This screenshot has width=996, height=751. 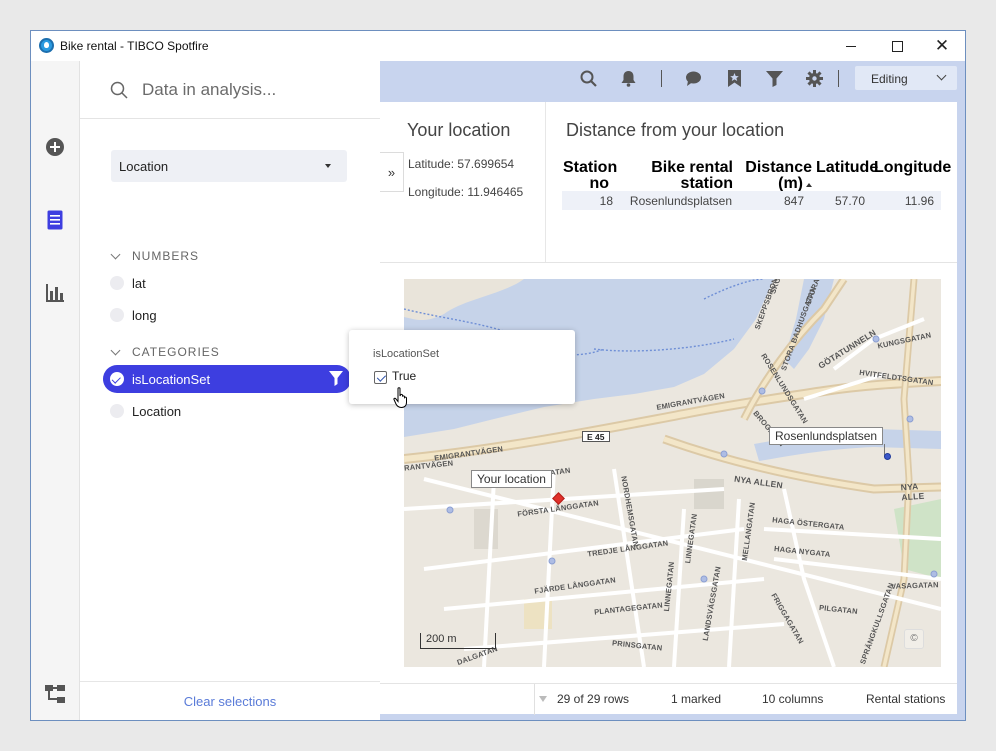 What do you see at coordinates (793, 201) in the screenshot?
I see `table-cell: 847` at bounding box center [793, 201].